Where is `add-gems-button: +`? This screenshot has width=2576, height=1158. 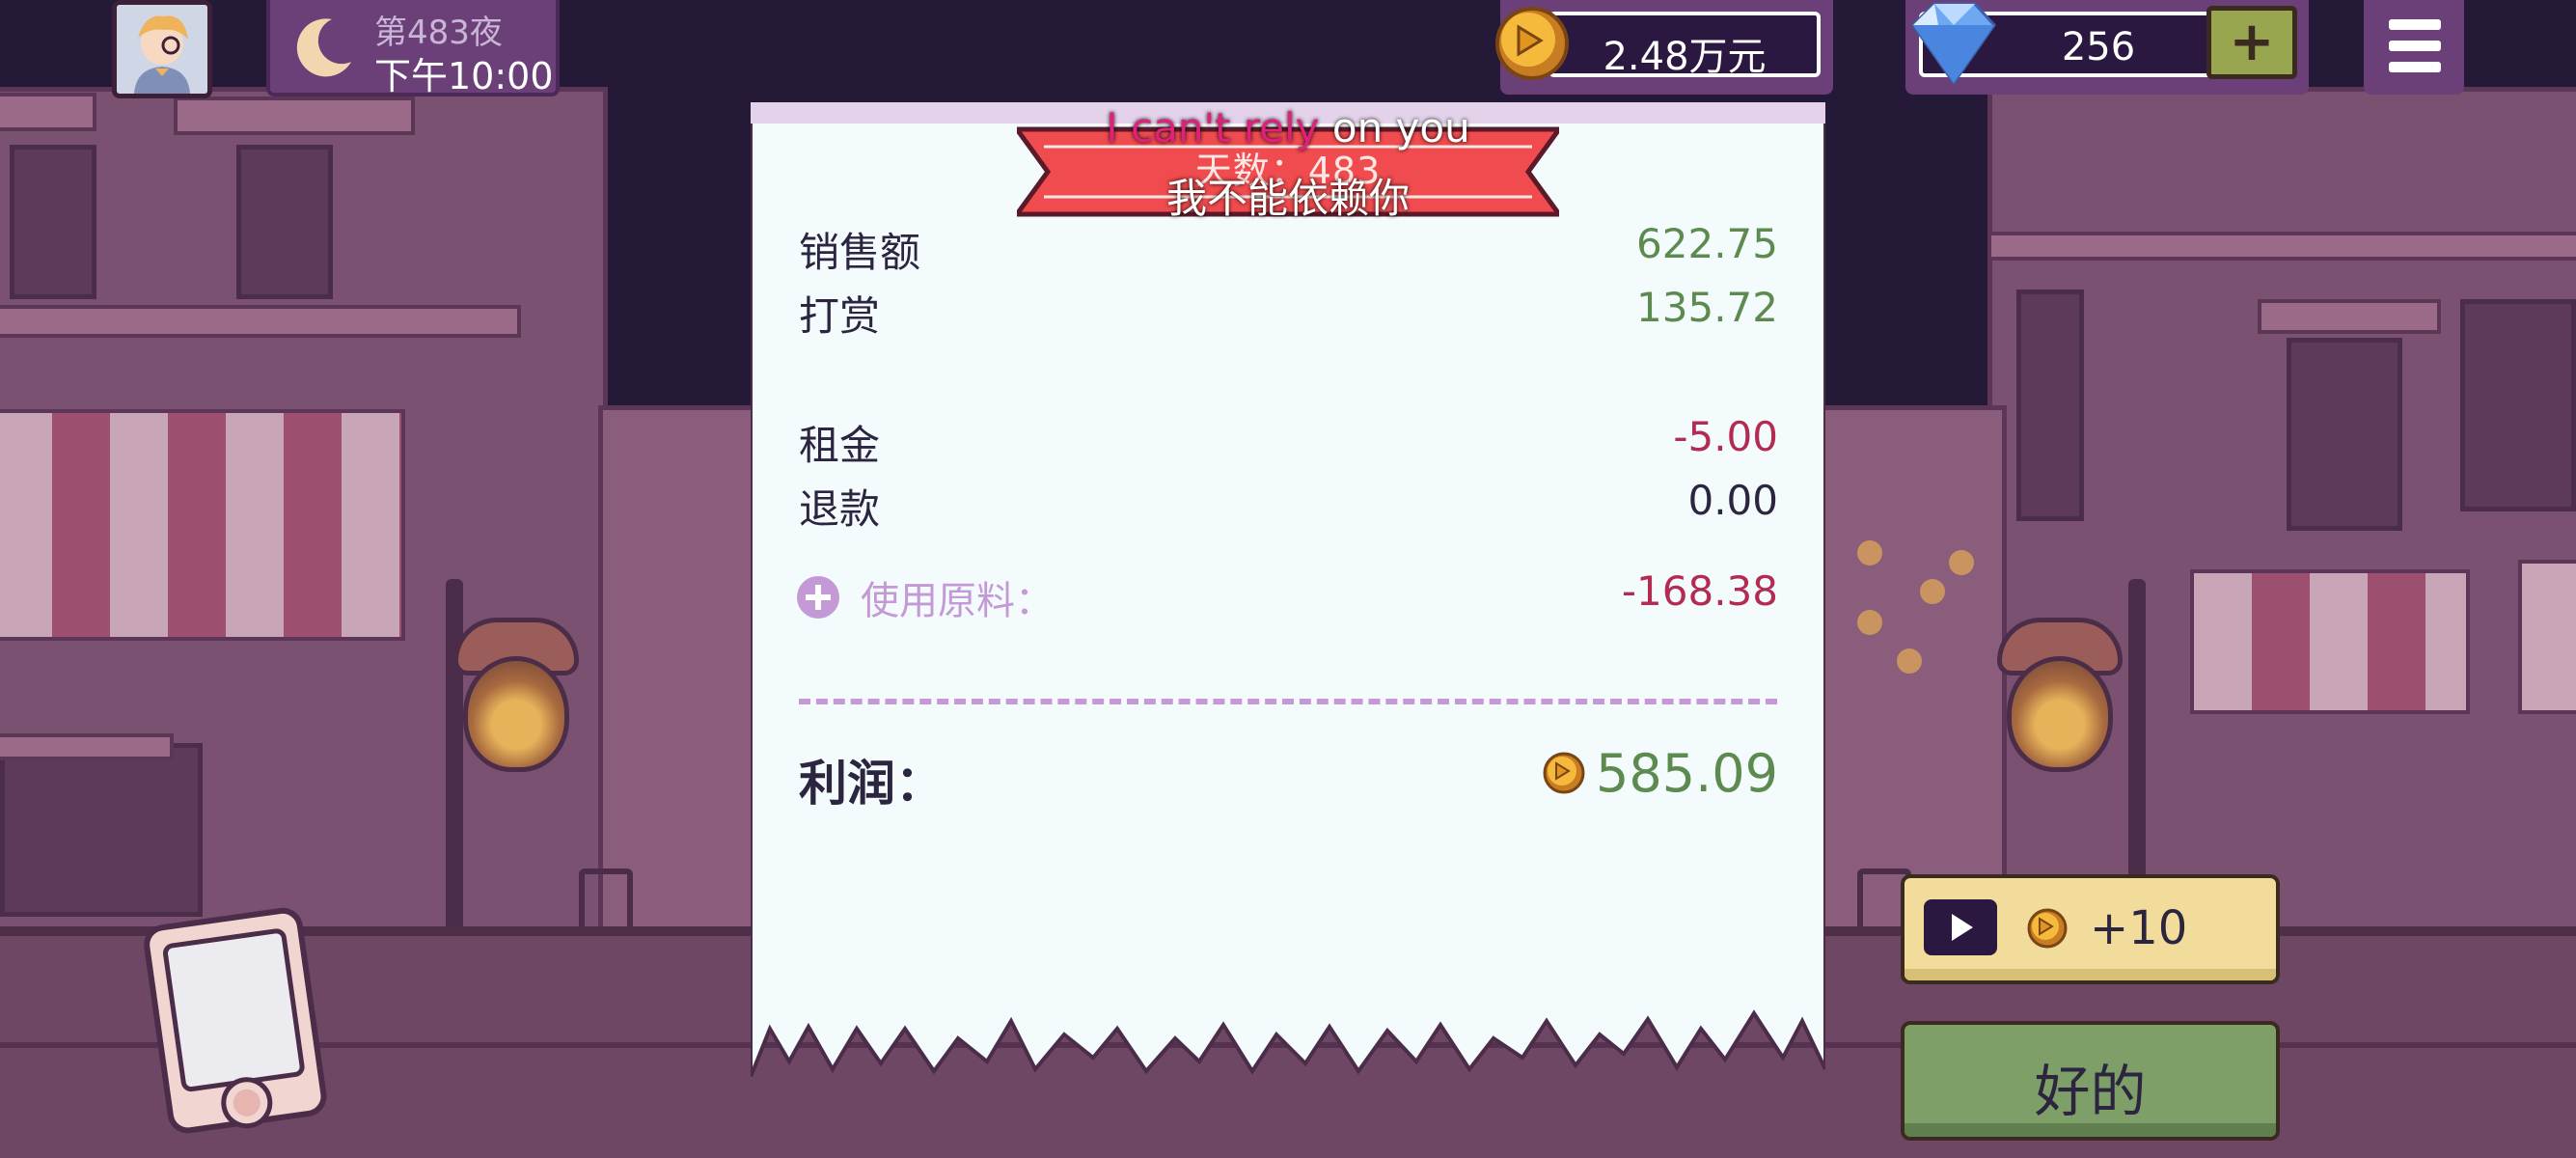
add-gems-button: + is located at coordinates (2251, 42).